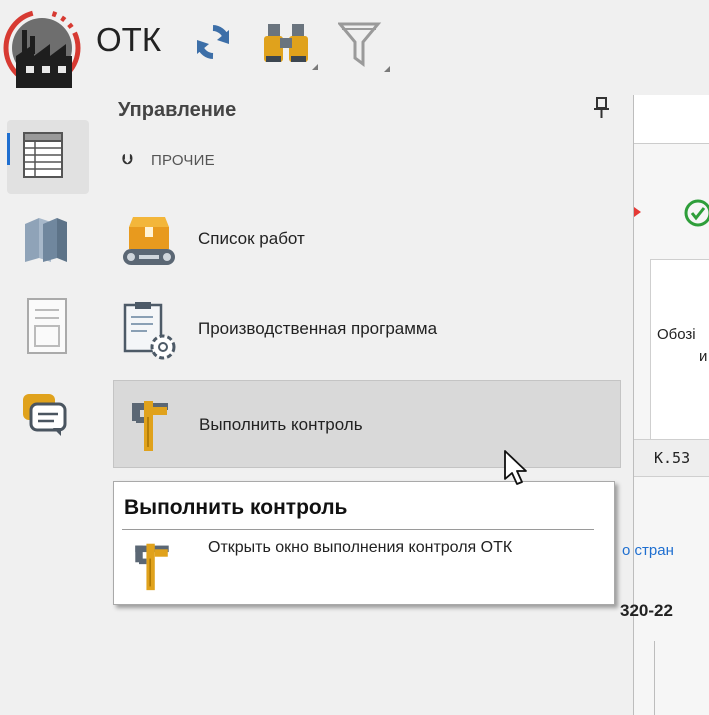 The width and height of the screenshot is (709, 715). I want to click on collapse-chevron-icon: ⮋, so click(127, 159).